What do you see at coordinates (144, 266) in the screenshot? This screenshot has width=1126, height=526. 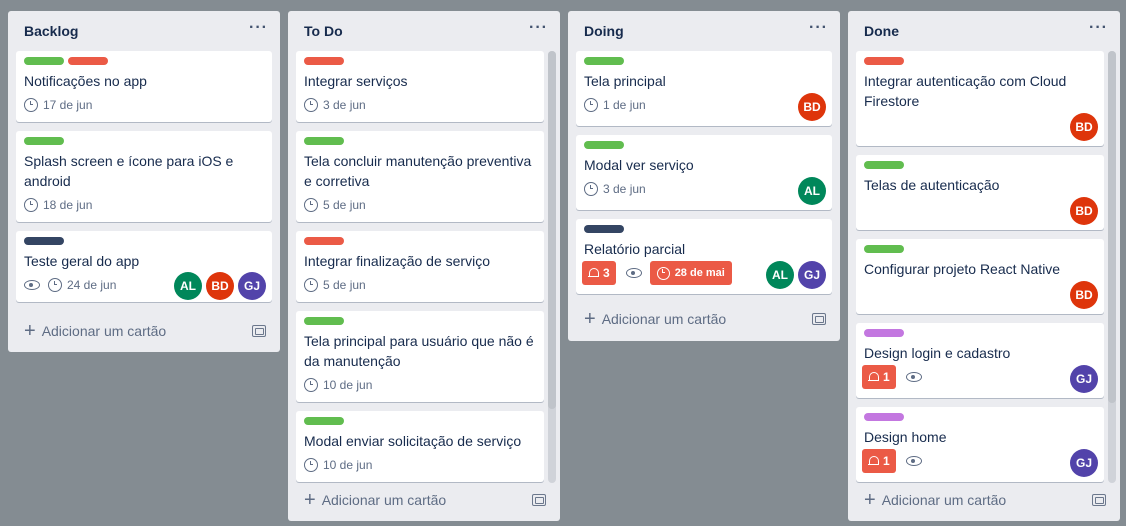 I see `card-teste-geral: Teste geral do app 24 de jun AL BD GJ` at bounding box center [144, 266].